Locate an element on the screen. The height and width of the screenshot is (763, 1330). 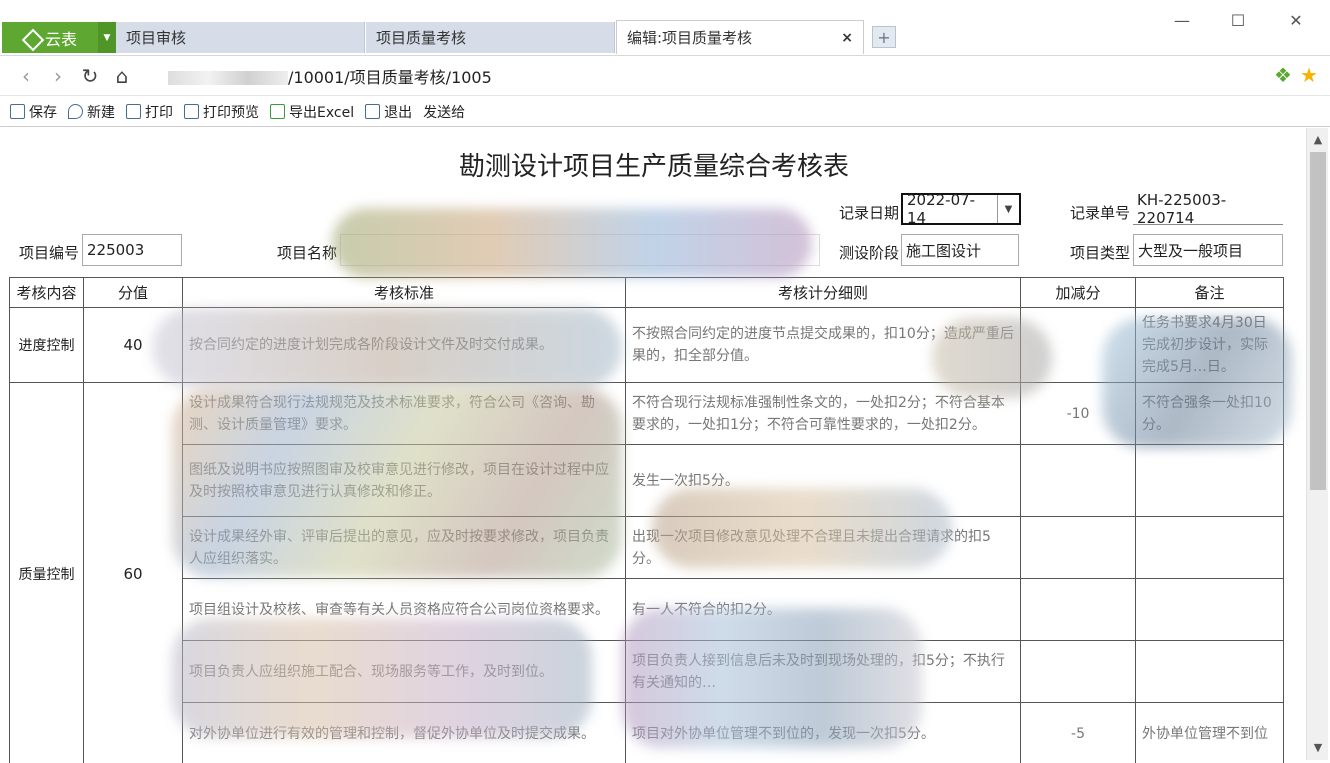
save-label: 保存 is located at coordinates (43, 112).